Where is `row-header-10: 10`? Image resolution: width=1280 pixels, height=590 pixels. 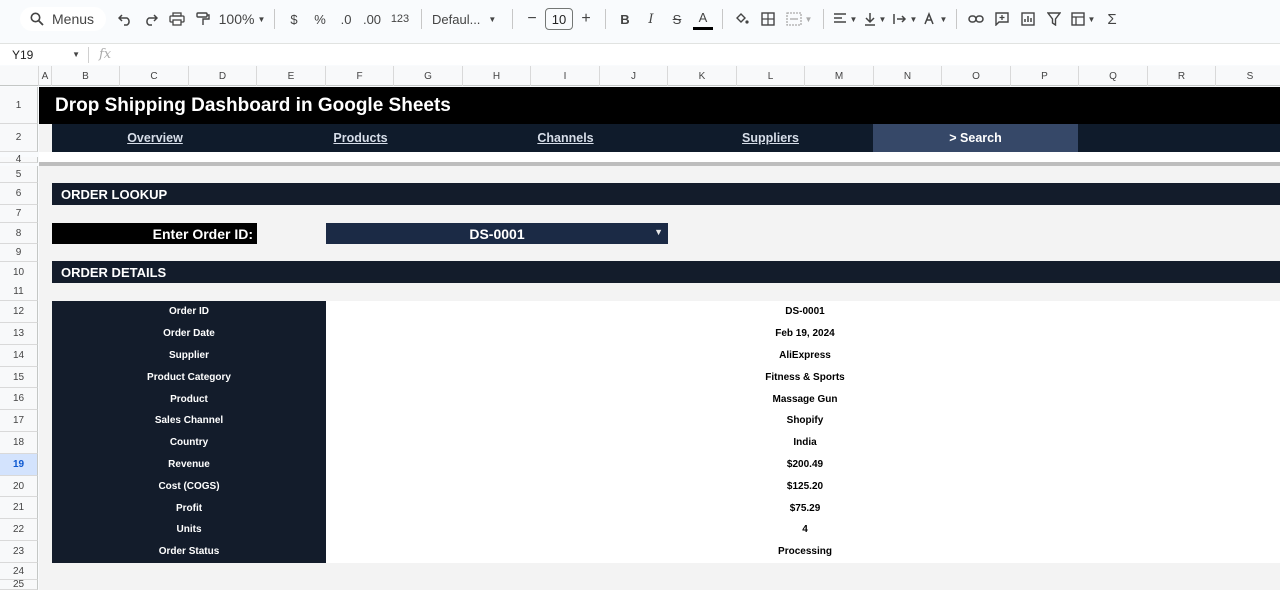
row-header-10: 10 is located at coordinates (19, 273).